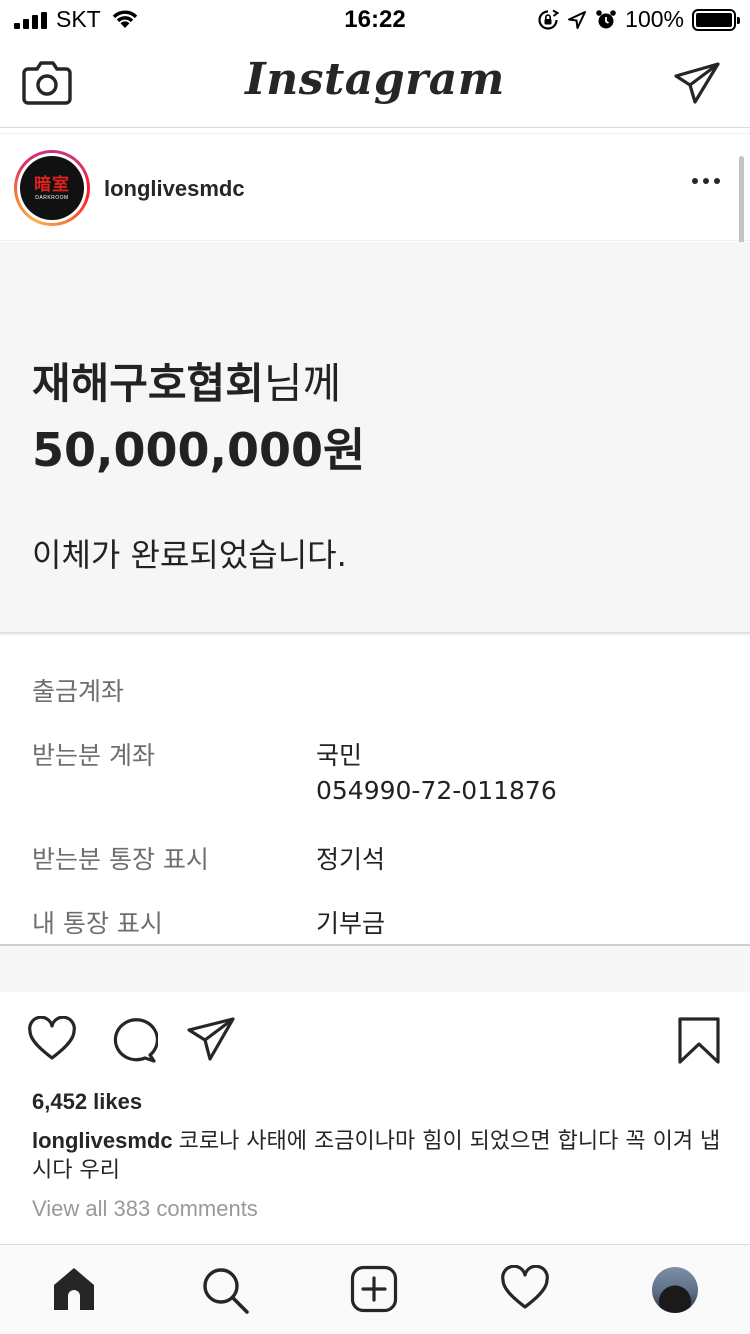  Describe the element at coordinates (199, 450) in the screenshot. I see `transfer-amount: 50,000,000원` at that location.